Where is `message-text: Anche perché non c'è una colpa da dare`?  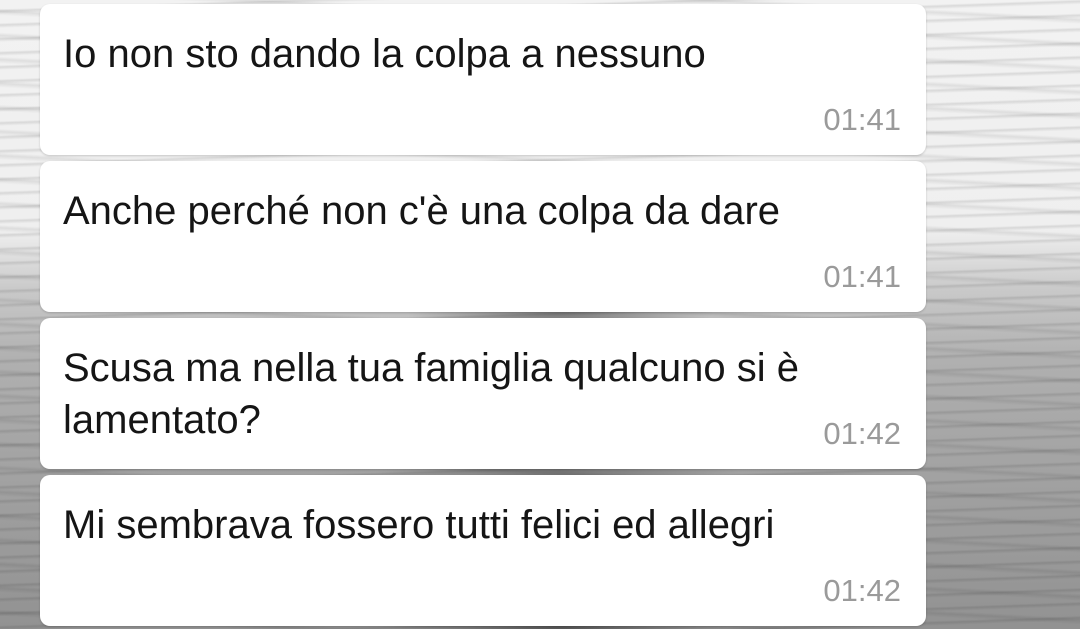
message-text: Anche perché non c'è una colpa da dare is located at coordinates (422, 211).